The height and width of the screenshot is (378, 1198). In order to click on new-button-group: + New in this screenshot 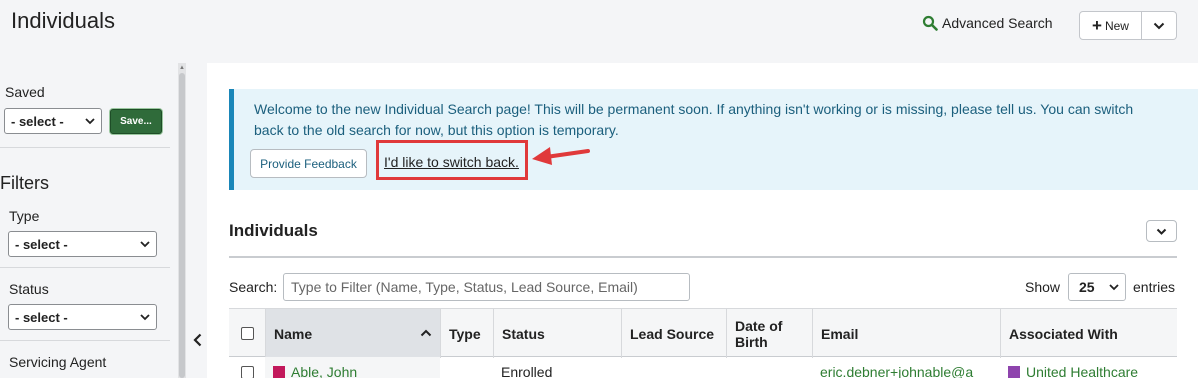, I will do `click(1128, 25)`.